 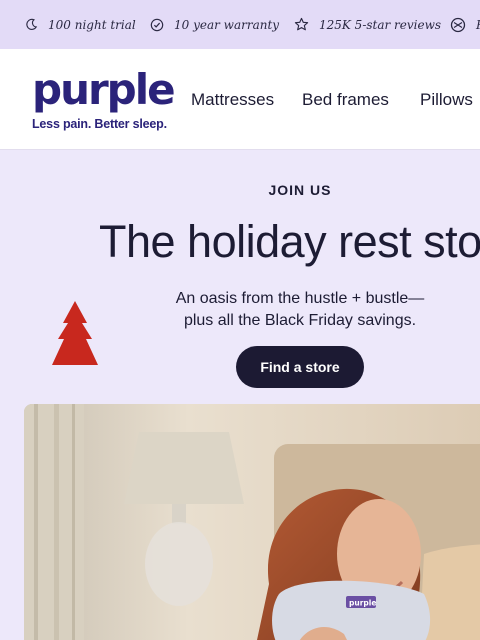 What do you see at coordinates (300, 367) in the screenshot?
I see `find-a-store-button: Find a store` at bounding box center [300, 367].